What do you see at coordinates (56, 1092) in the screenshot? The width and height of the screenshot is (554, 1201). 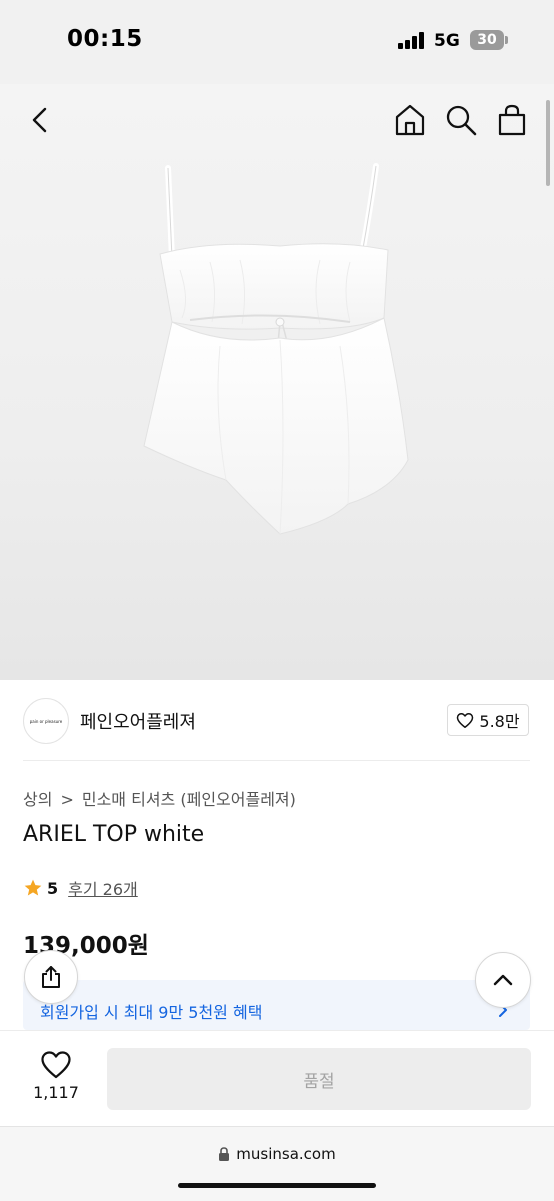 I see `wishlist-count: 1,117` at bounding box center [56, 1092].